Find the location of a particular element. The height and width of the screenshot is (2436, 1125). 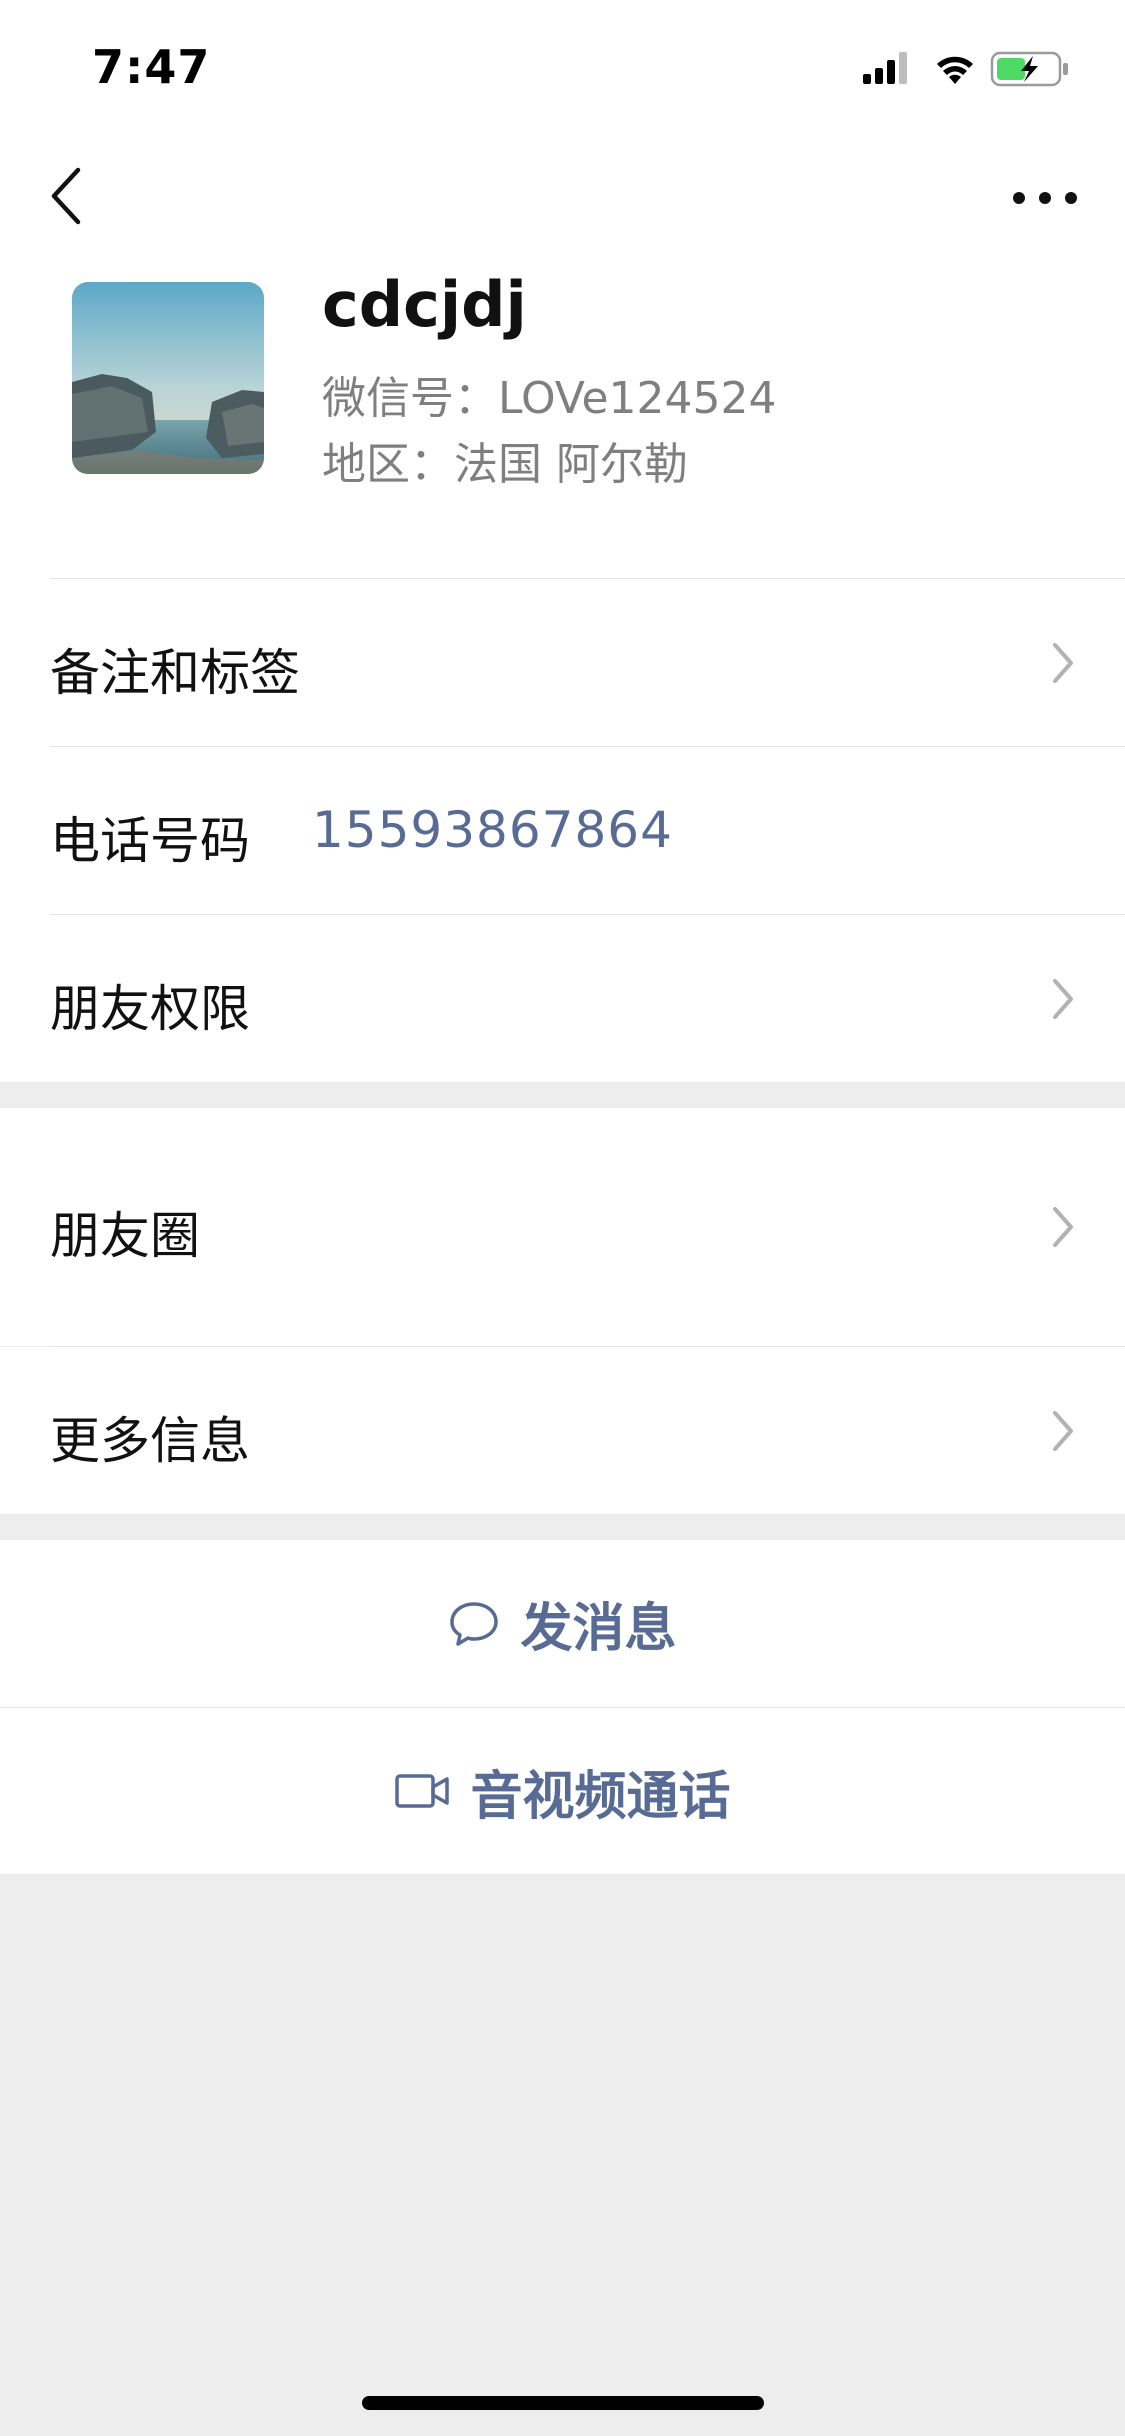

more-button is located at coordinates (1045, 198).